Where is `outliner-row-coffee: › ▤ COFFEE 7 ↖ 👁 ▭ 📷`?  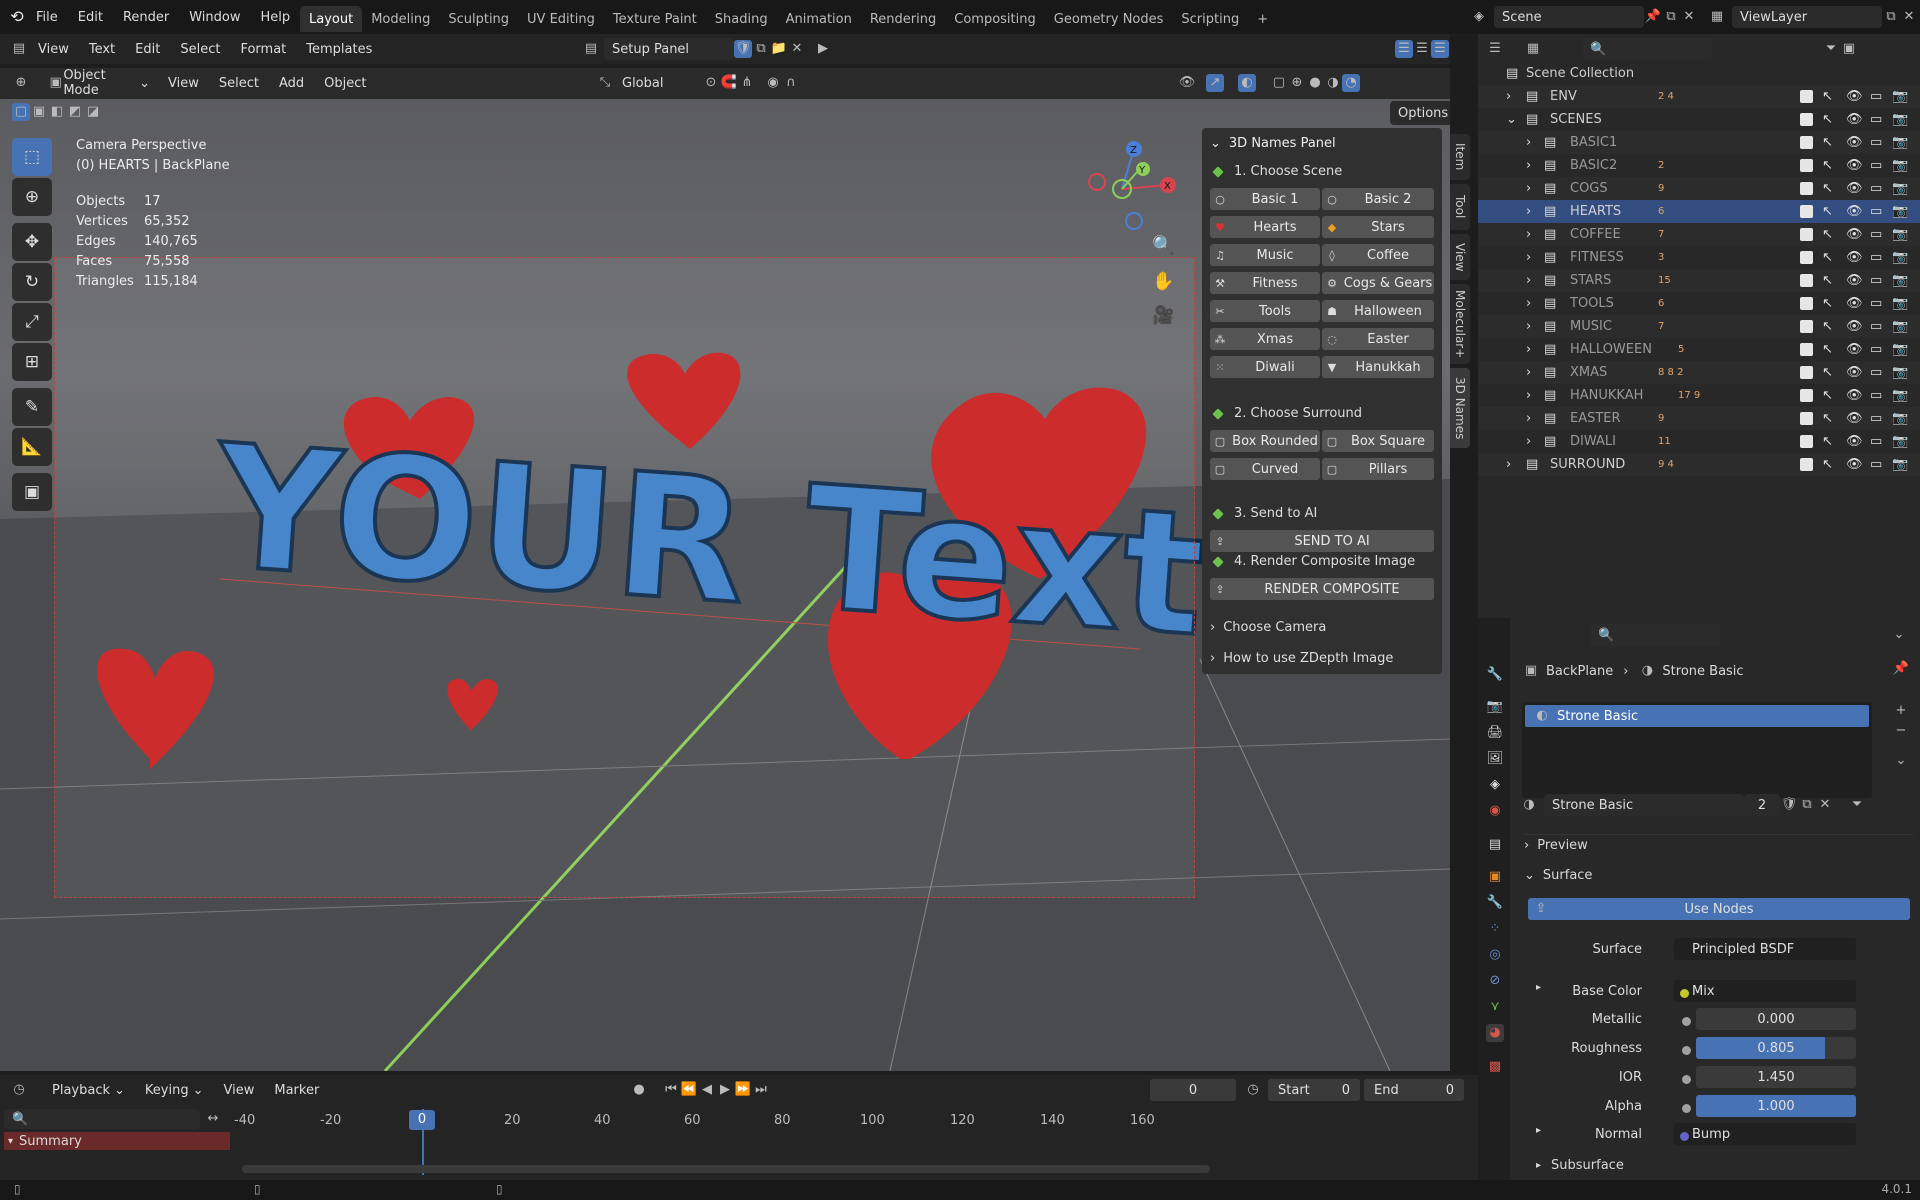
outliner-row-coffee: › ▤ COFFEE 7 ↖ 👁 ▭ 📷 is located at coordinates (1699, 234).